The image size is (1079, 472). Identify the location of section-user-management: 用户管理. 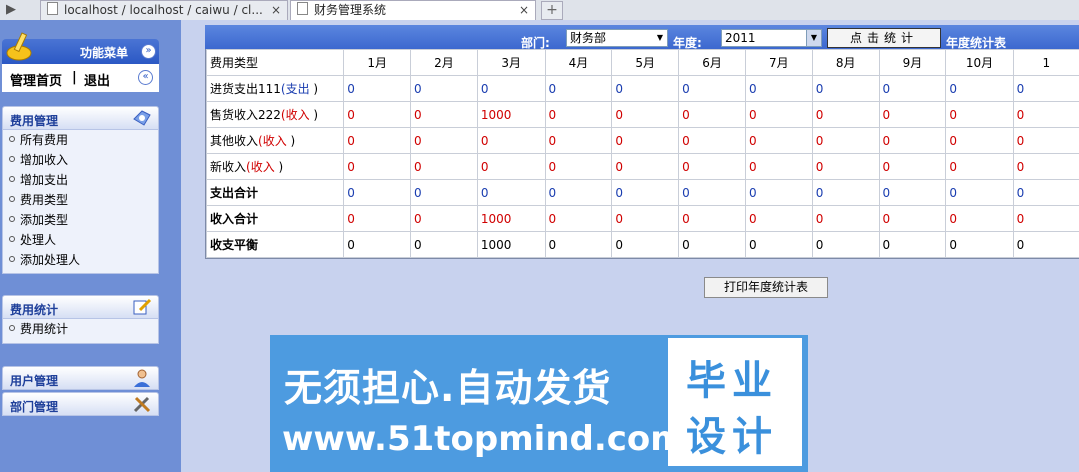
(80, 378).